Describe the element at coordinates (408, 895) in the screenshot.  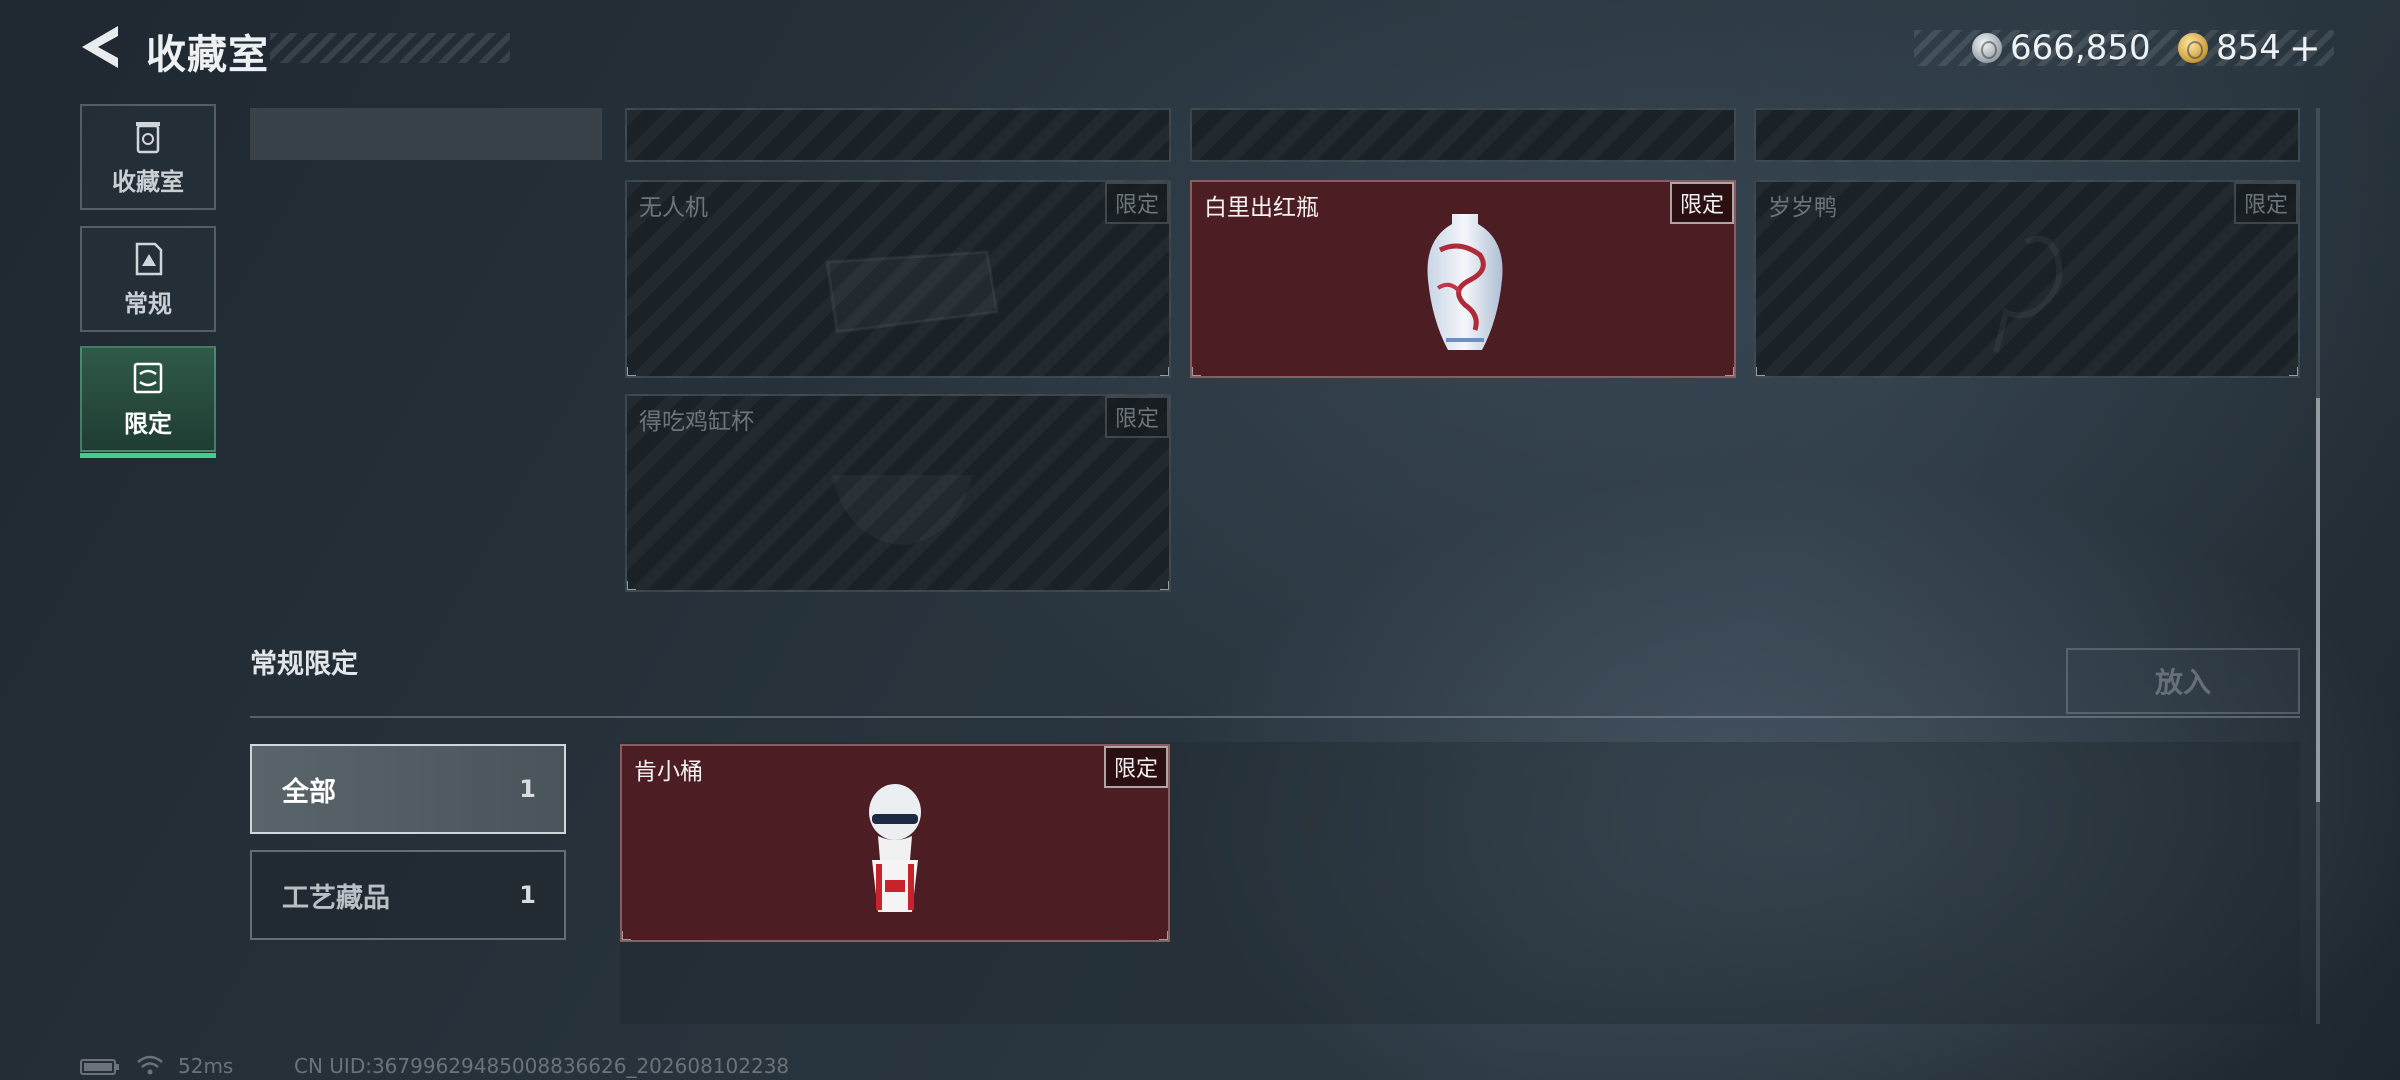
I see `filter-crafts: 工艺藏品 1` at that location.